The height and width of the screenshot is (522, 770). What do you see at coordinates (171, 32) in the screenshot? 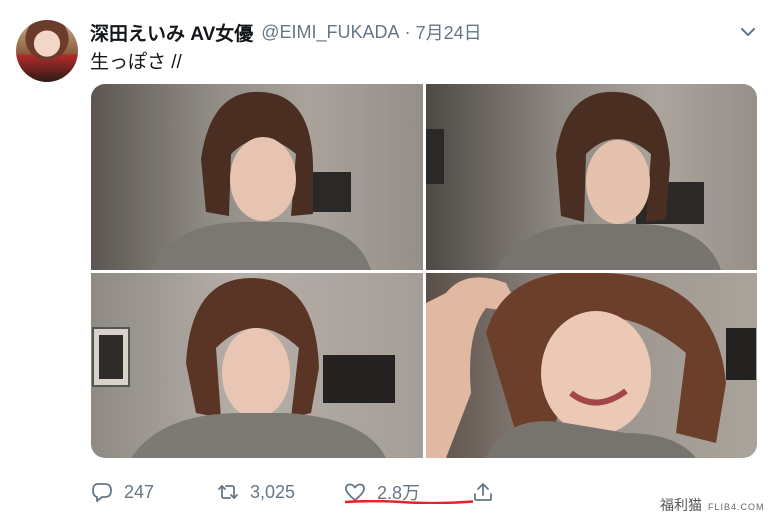
I see `display-name: 深田えいみ AV女優` at bounding box center [171, 32].